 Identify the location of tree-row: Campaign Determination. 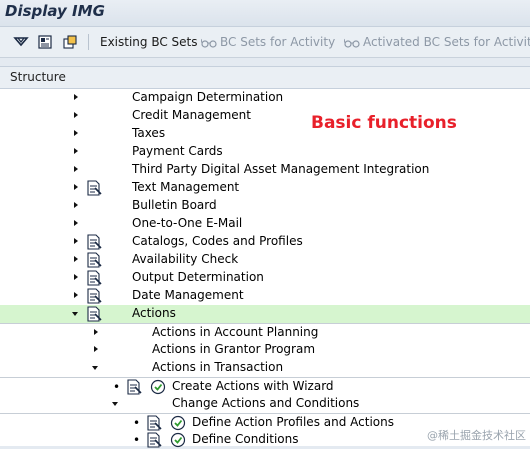
(265, 98).